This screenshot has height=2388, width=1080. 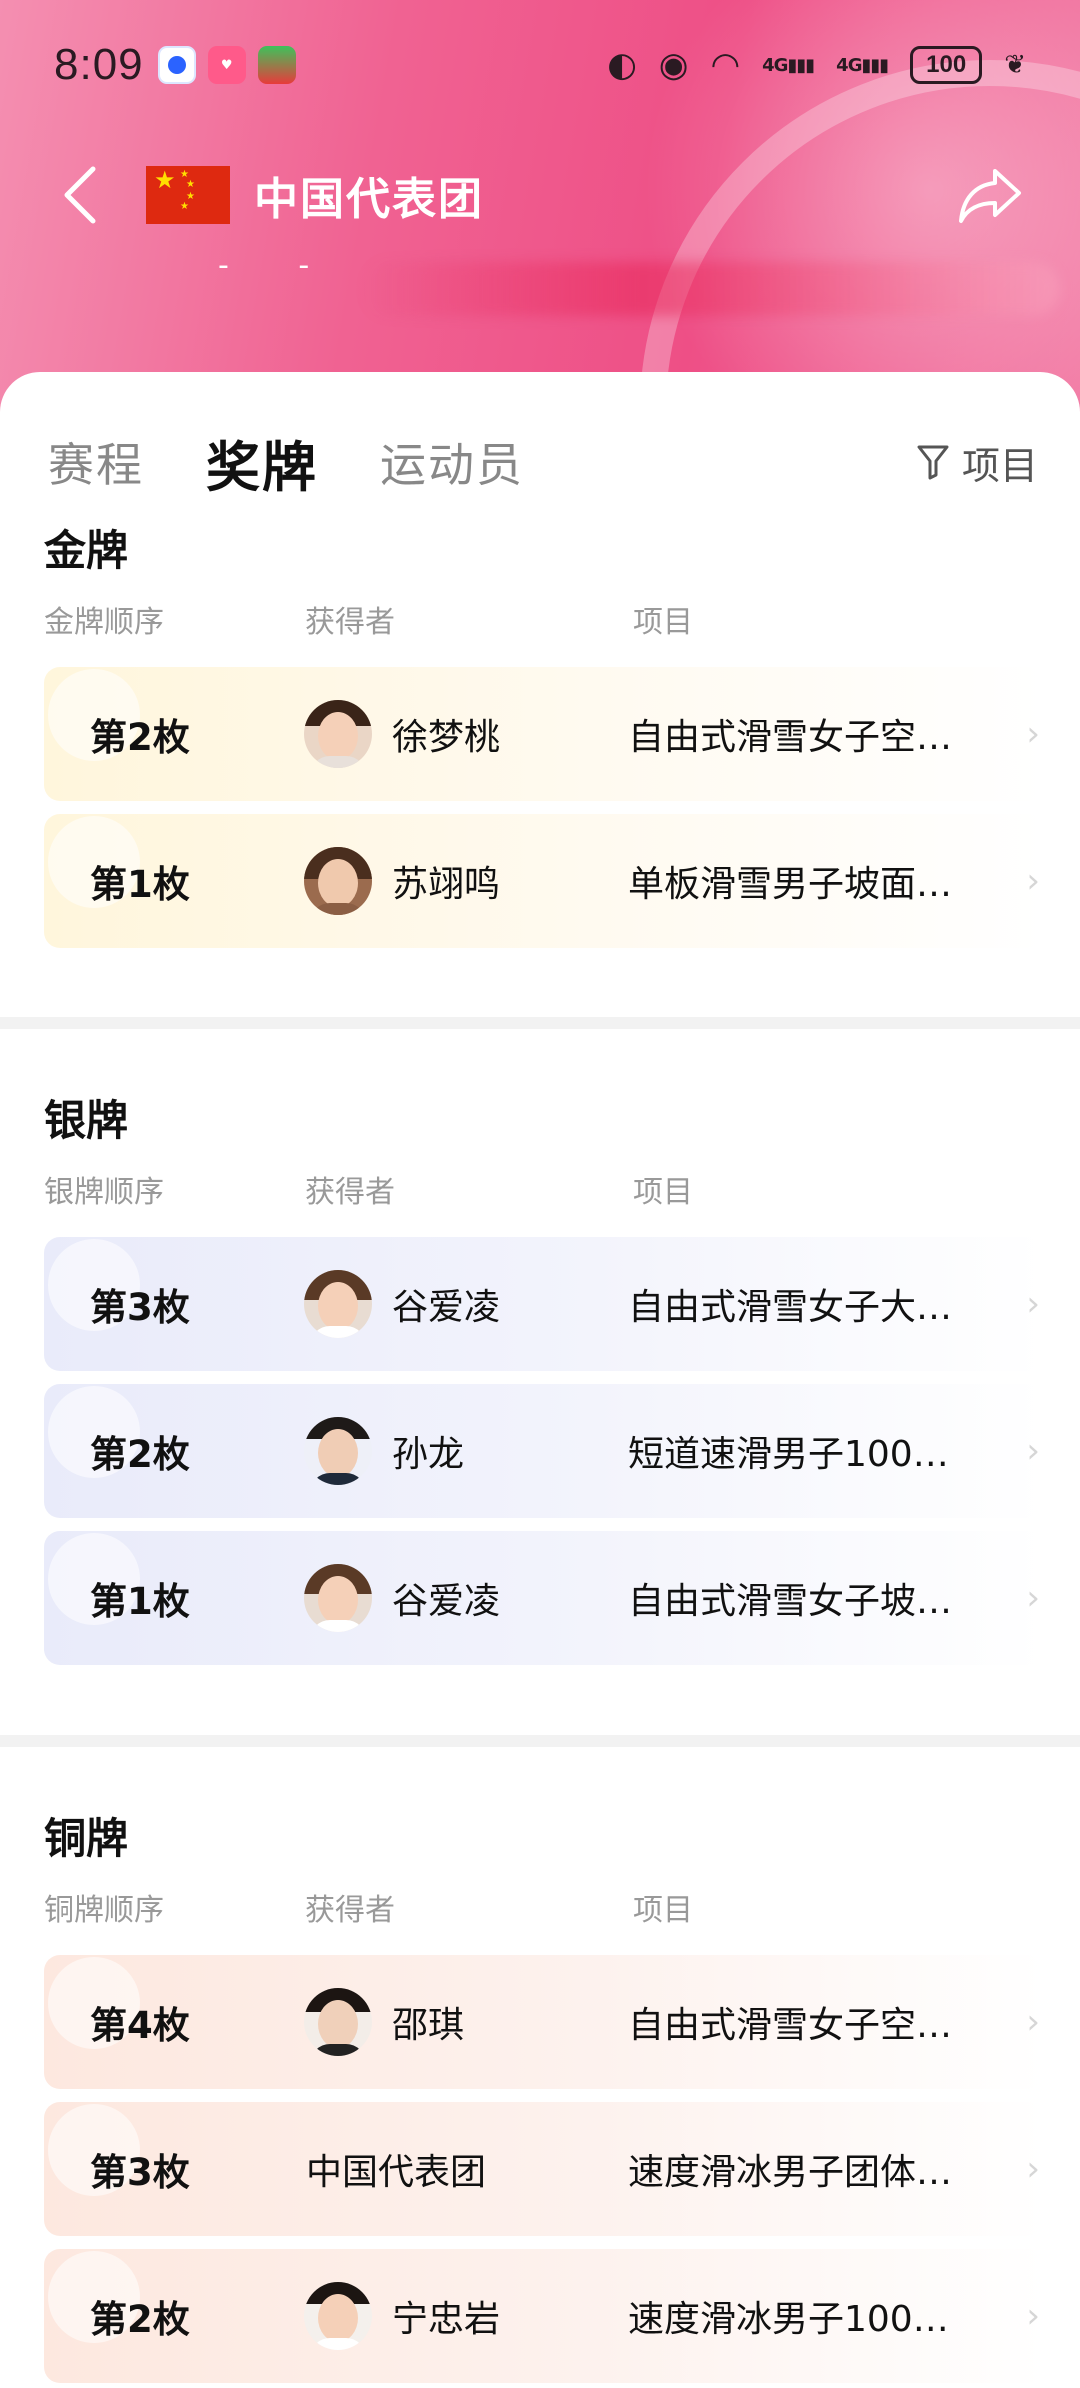 I want to click on gold-col-winner: 获得者, so click(x=350, y=622).